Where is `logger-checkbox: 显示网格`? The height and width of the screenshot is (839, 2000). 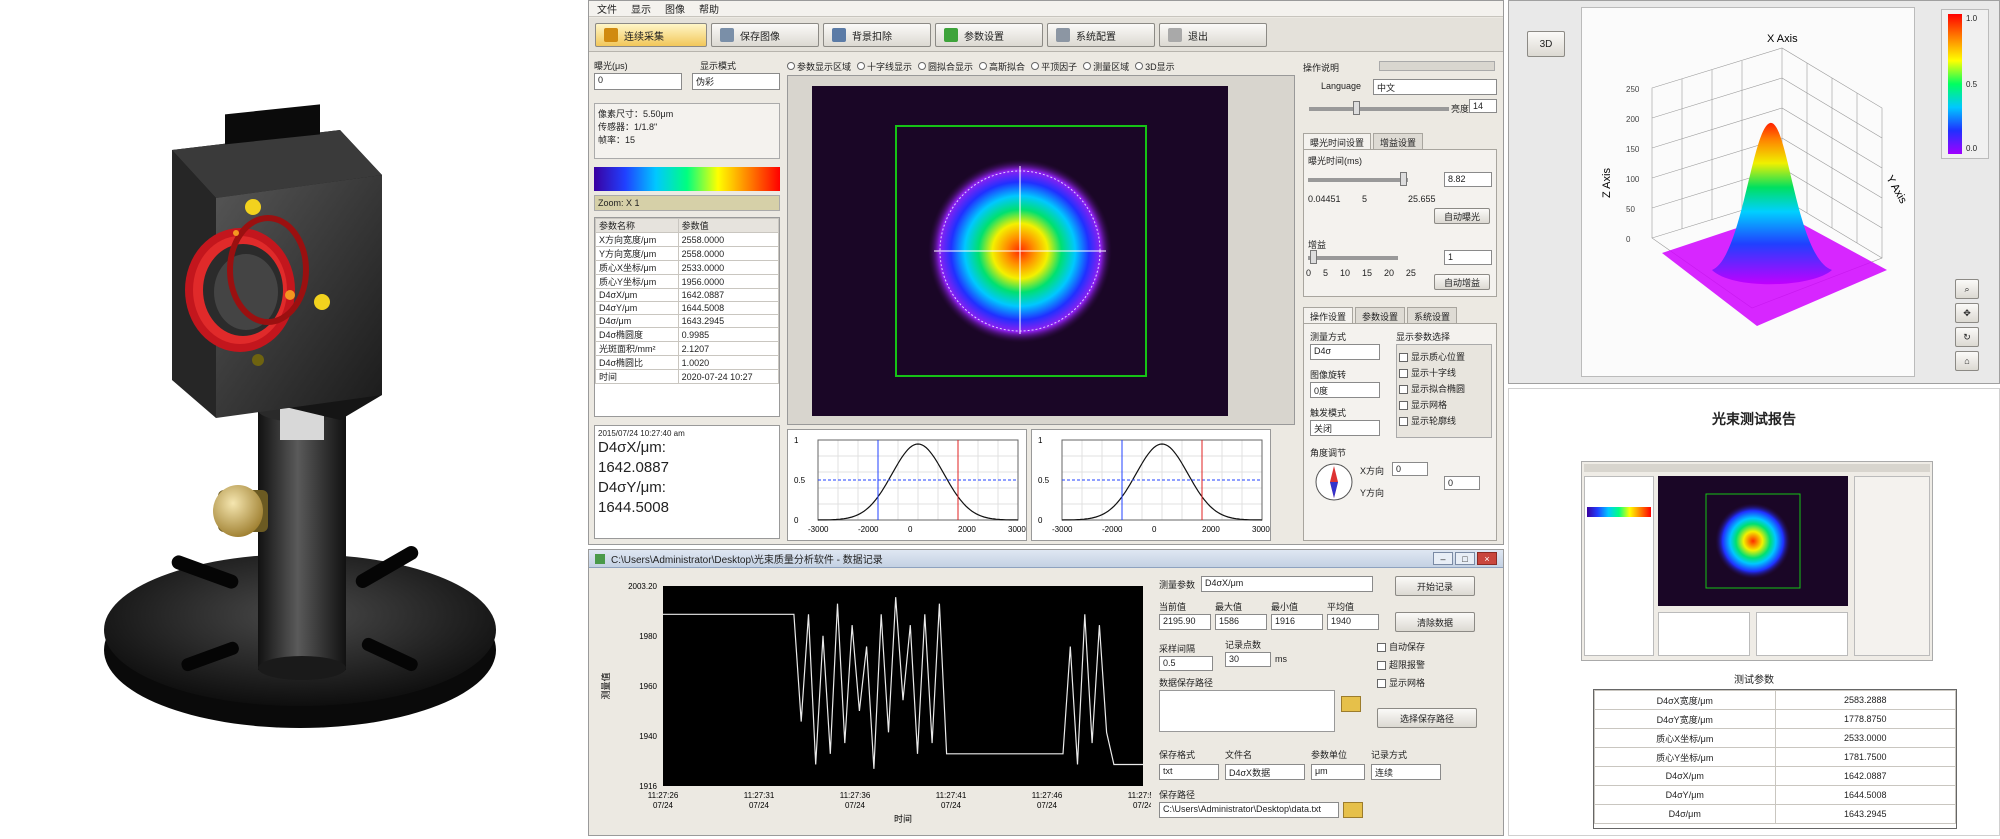 logger-checkbox: 显示网格 is located at coordinates (1432, 682).